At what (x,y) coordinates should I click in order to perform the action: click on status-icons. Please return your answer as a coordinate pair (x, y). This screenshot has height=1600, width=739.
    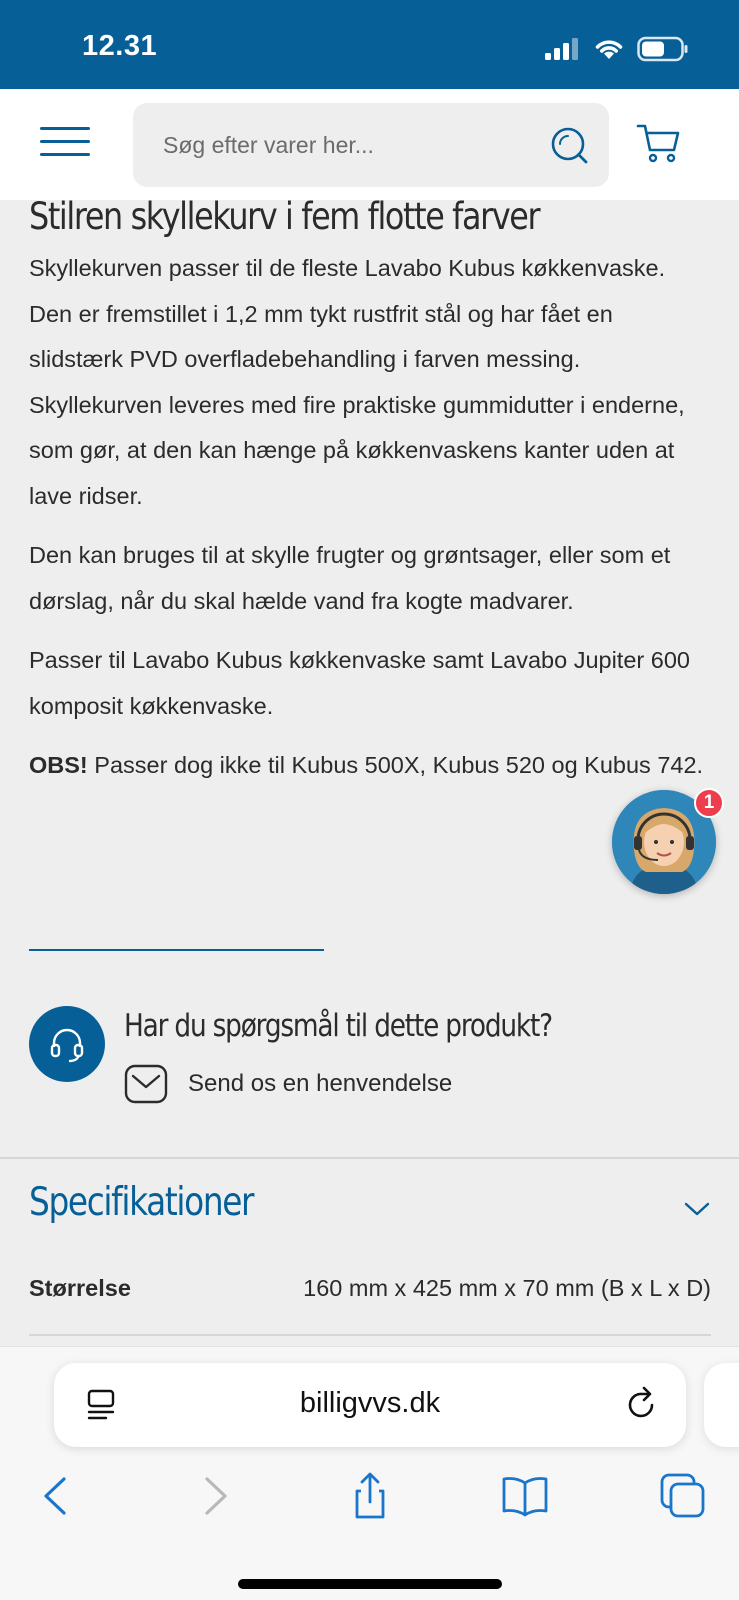
    Looking at the image, I should click on (617, 49).